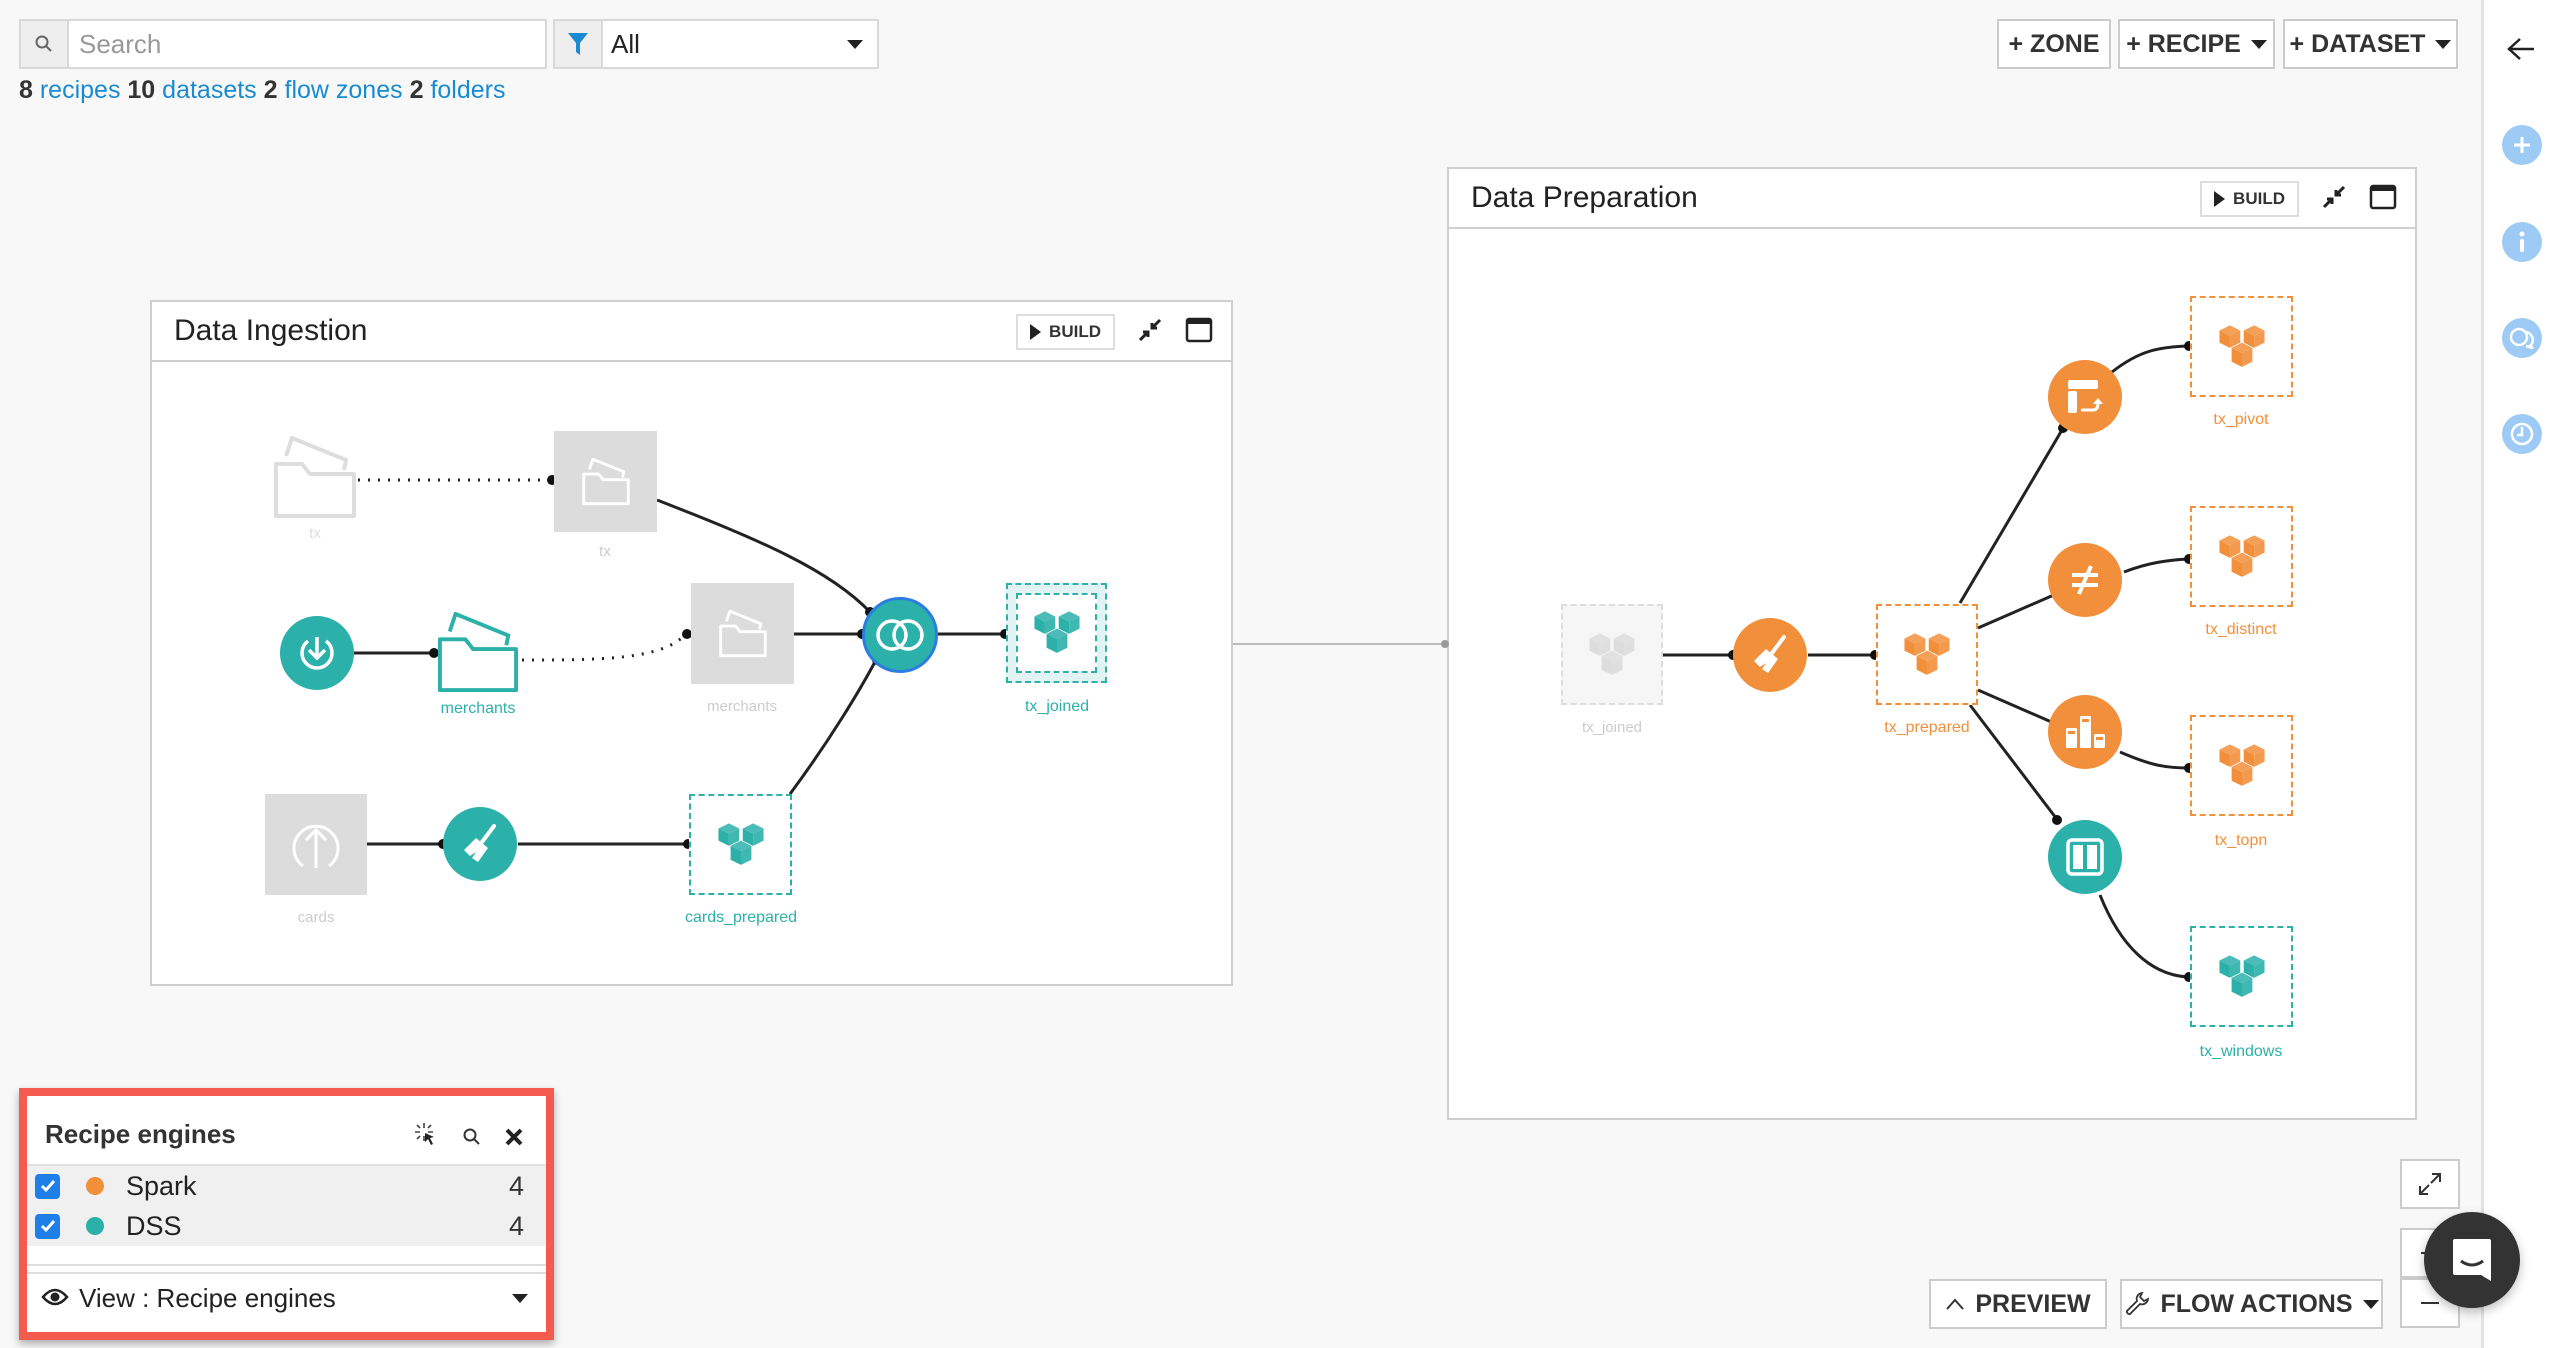  What do you see at coordinates (2241, 976) in the screenshot?
I see `dataset-node-tx-windows` at bounding box center [2241, 976].